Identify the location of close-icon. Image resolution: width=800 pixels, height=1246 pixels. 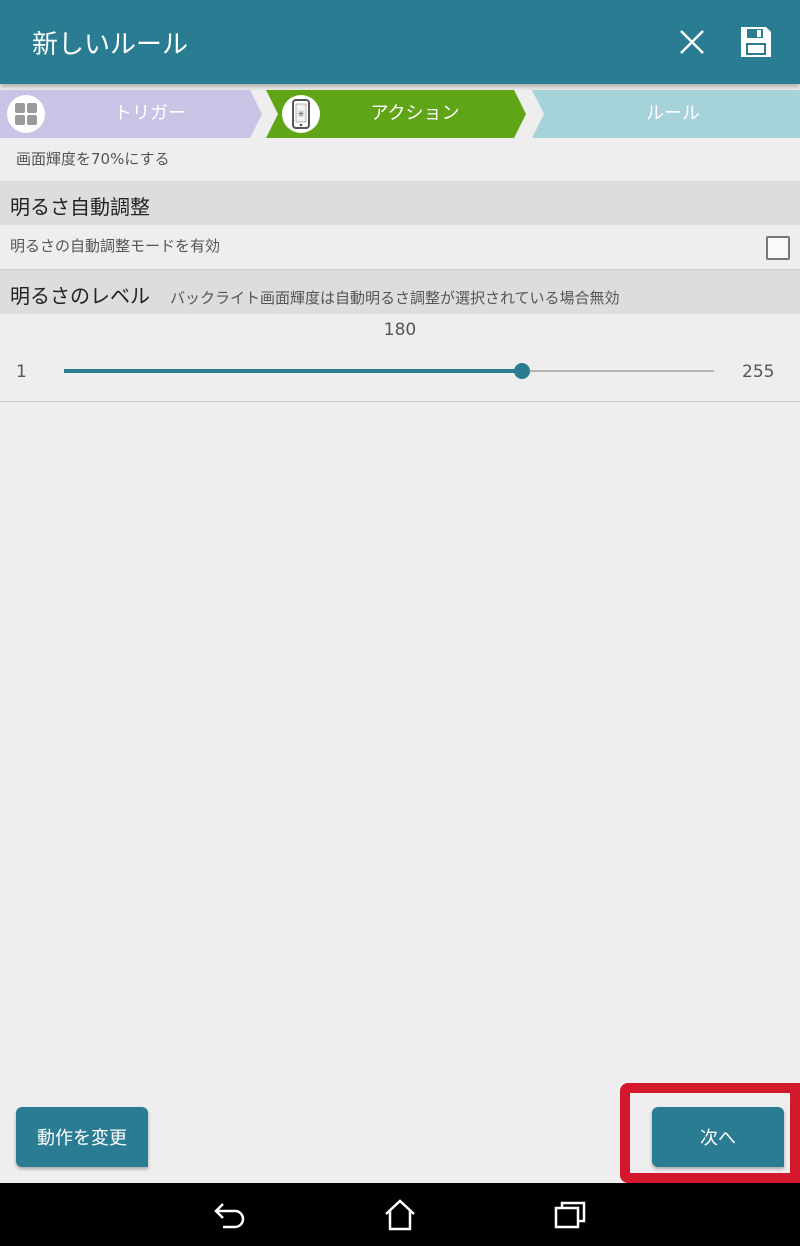
(692, 42).